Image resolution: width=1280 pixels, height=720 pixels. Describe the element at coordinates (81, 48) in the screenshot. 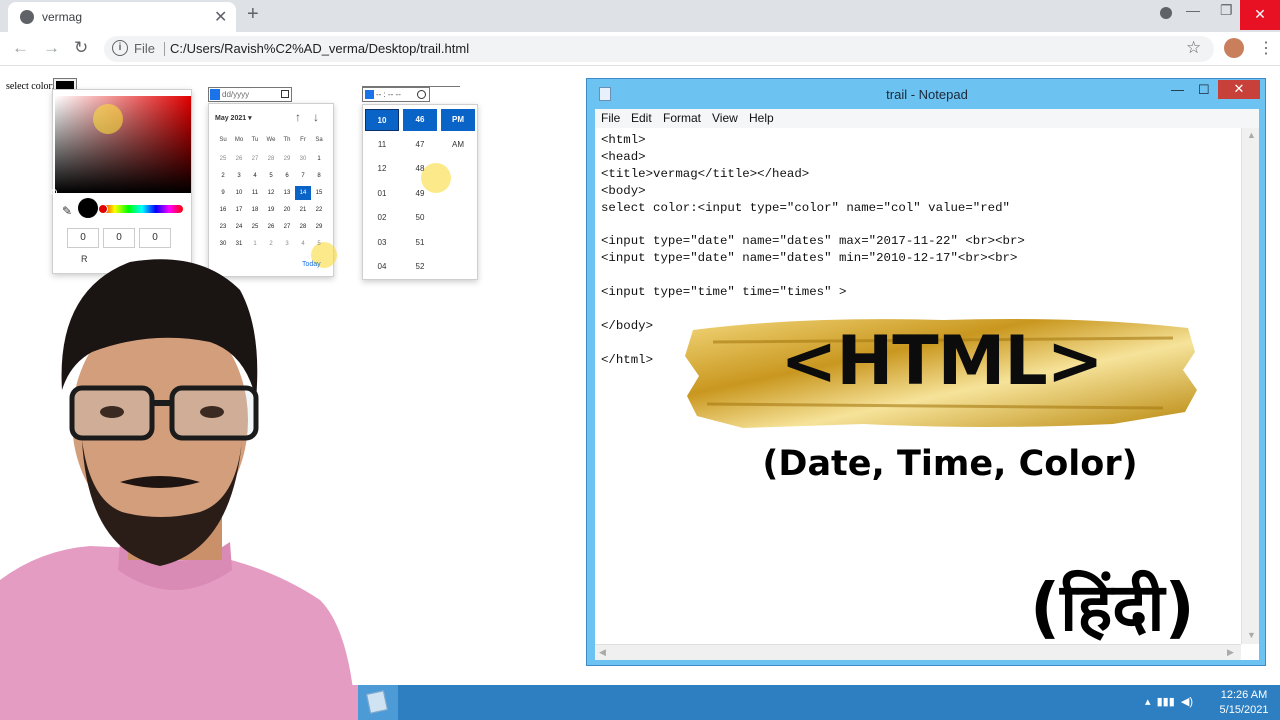

I see `reload-icon: ↻` at that location.